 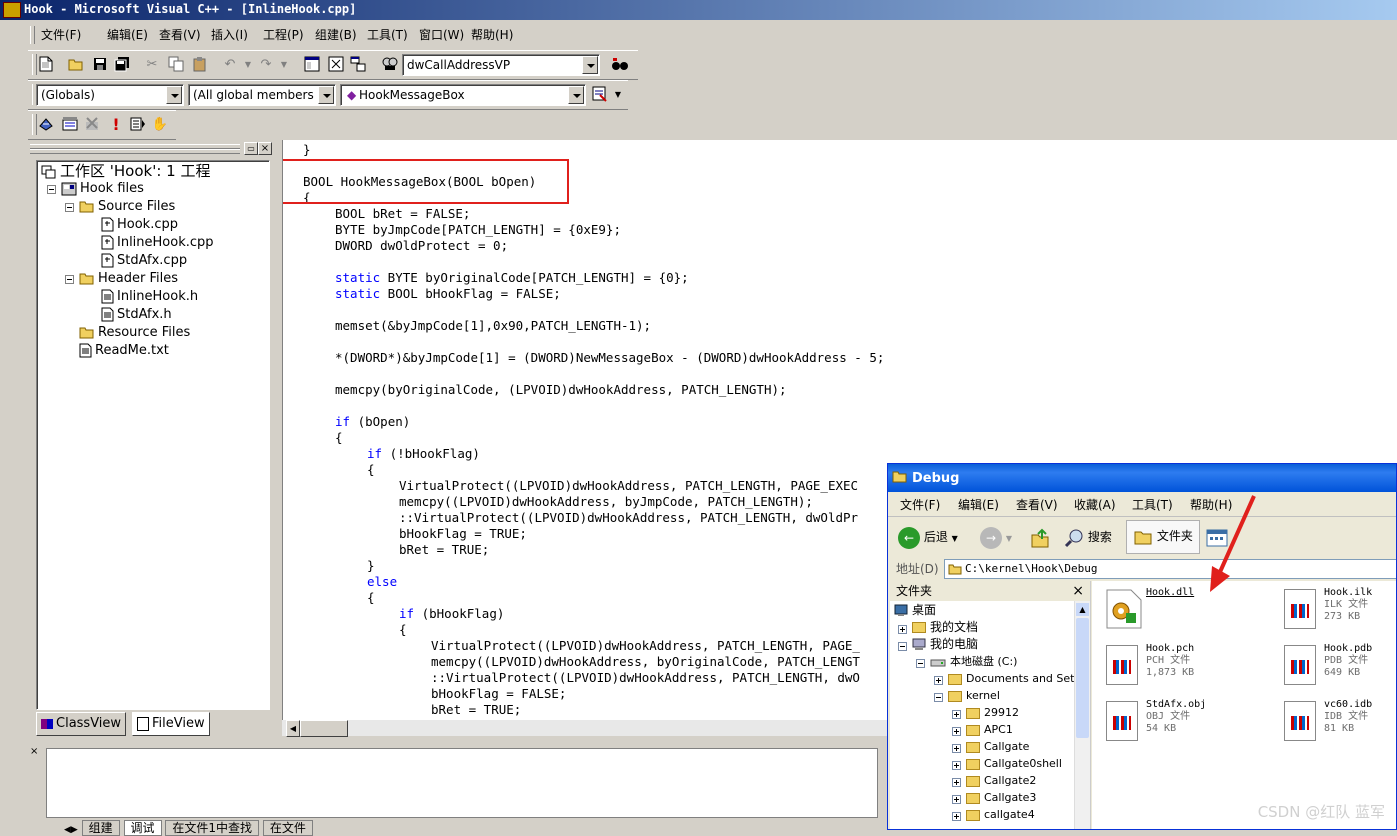 I want to click on output-window-icon, so click(x=336, y=64).